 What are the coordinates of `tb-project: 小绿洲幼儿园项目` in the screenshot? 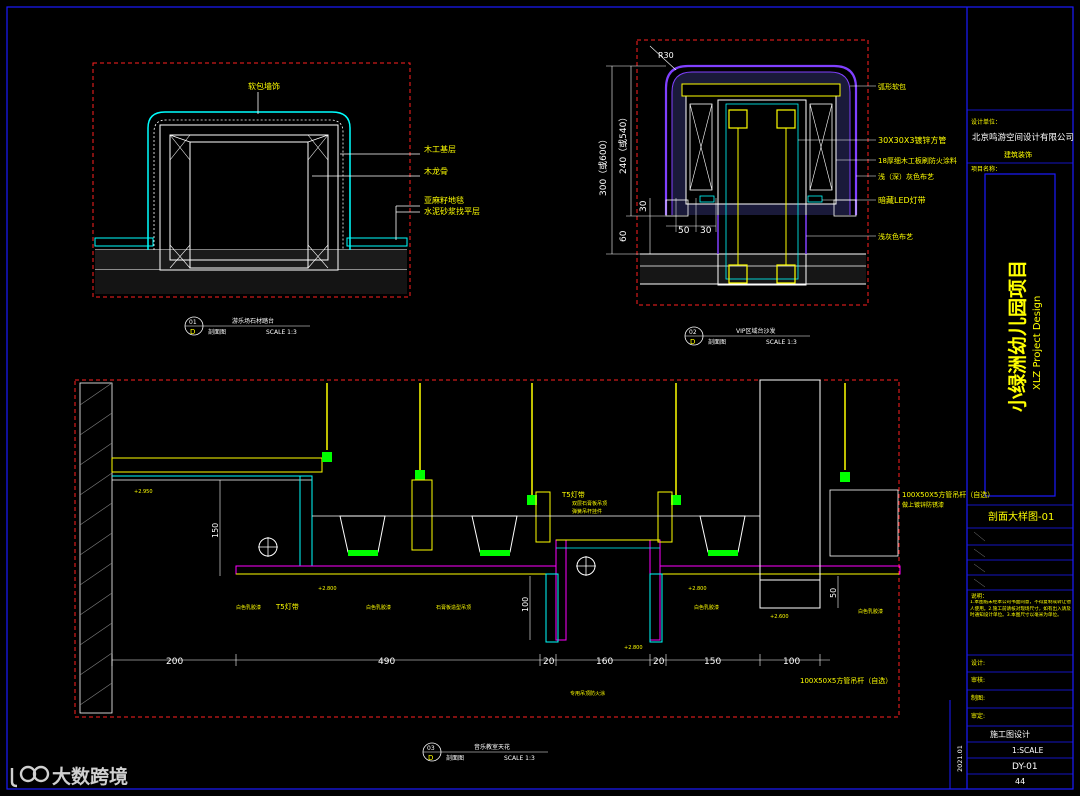 It's located at (1017, 336).